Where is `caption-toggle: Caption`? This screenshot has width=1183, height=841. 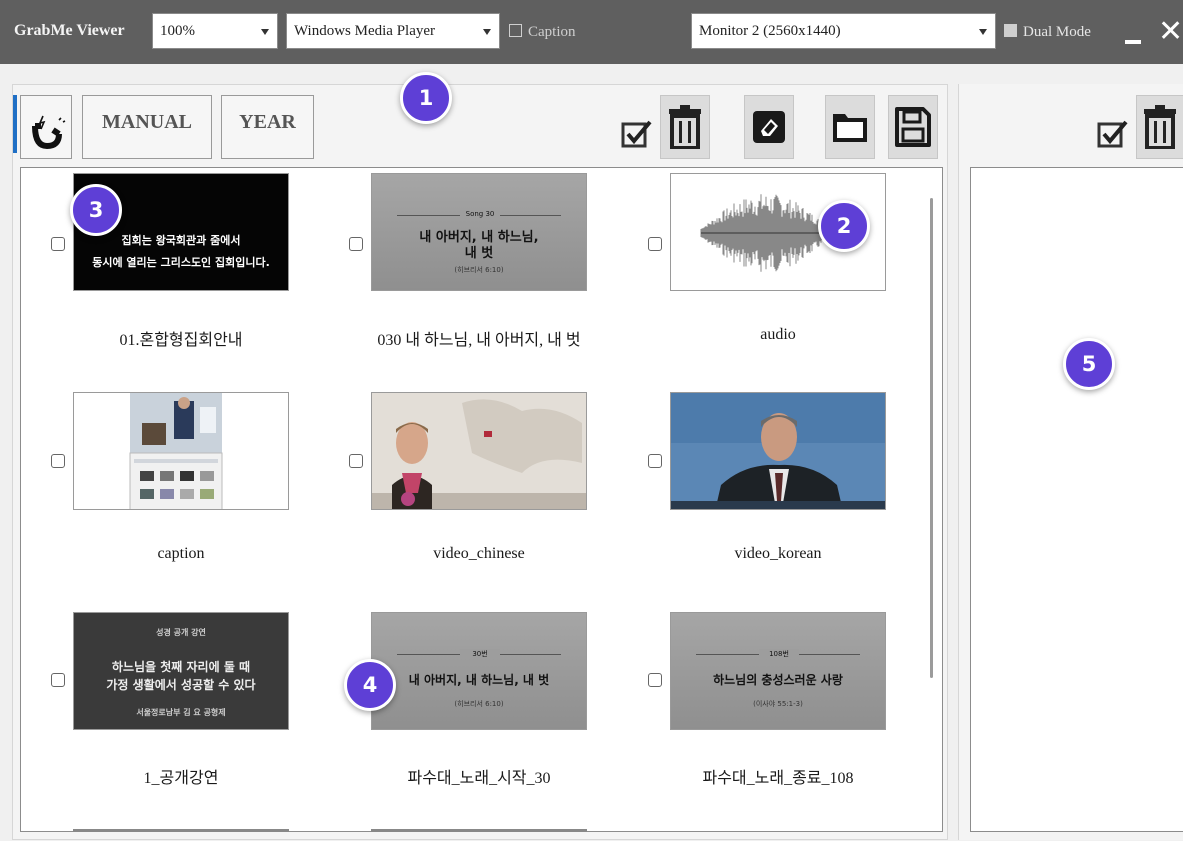
caption-toggle: Caption is located at coordinates (542, 32).